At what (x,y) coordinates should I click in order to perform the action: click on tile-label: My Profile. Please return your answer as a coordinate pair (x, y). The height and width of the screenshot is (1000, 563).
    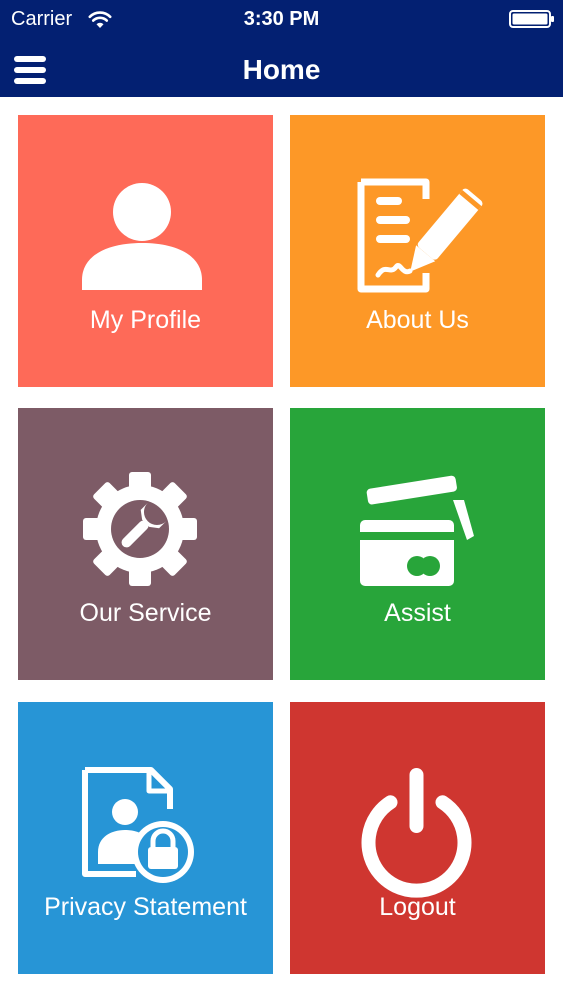
    Looking at the image, I should click on (145, 320).